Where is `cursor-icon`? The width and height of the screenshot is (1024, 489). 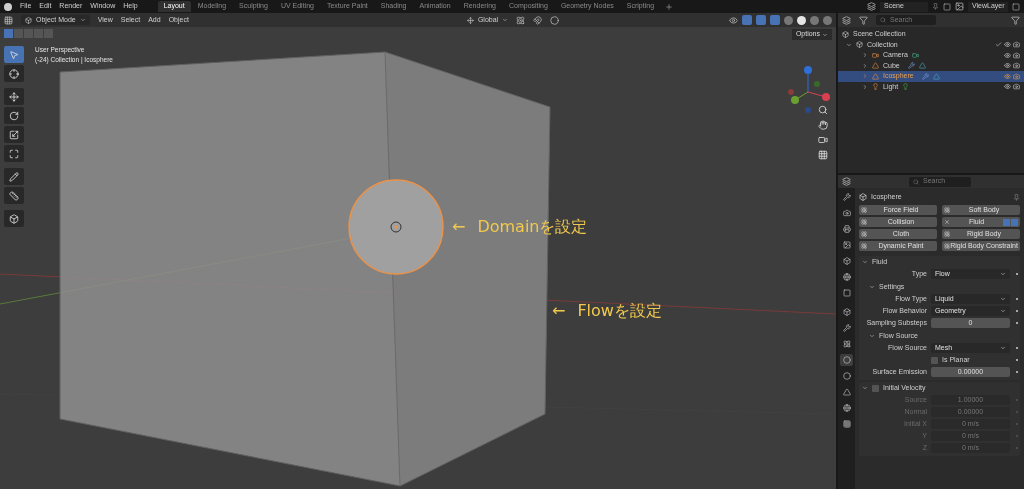 cursor-icon is located at coordinates (14, 73).